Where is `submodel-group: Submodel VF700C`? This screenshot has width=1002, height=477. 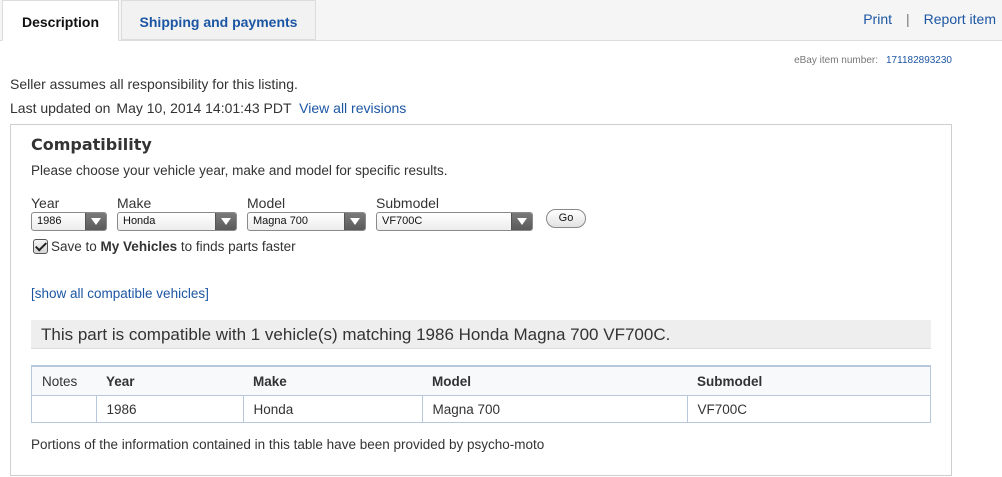 submodel-group: Submodel VF700C is located at coordinates (454, 213).